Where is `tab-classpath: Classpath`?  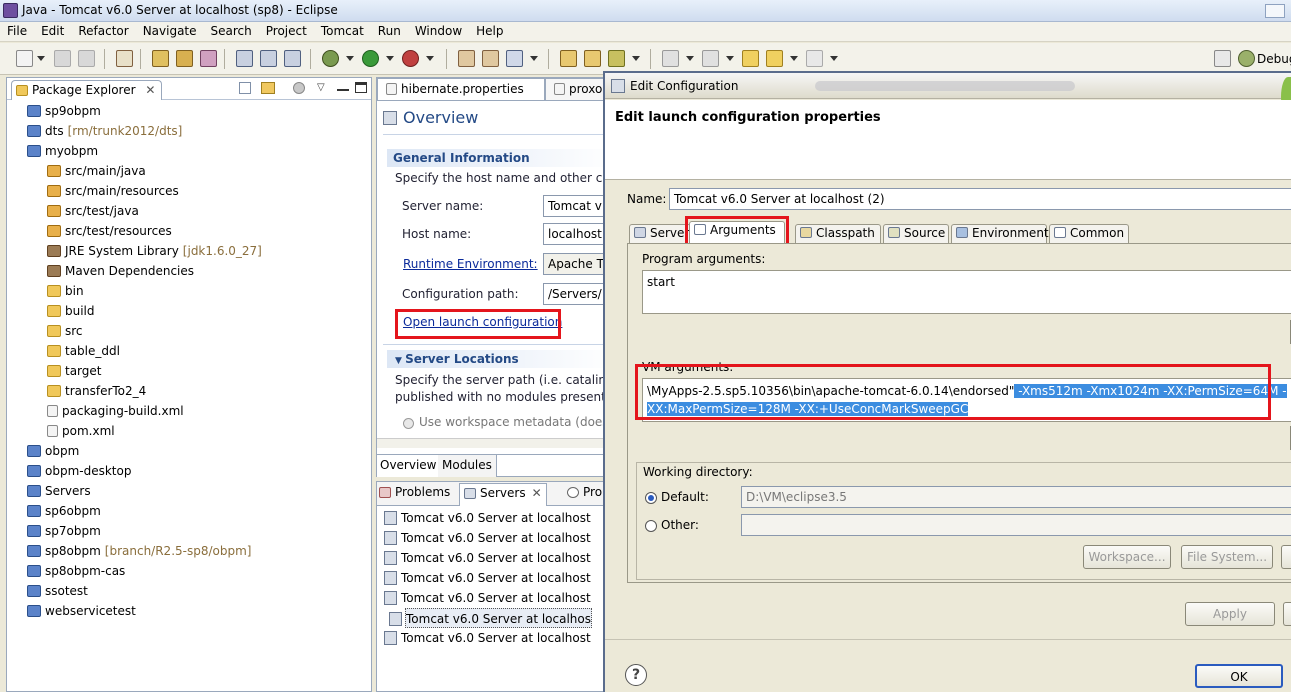 tab-classpath: Classpath is located at coordinates (838, 233).